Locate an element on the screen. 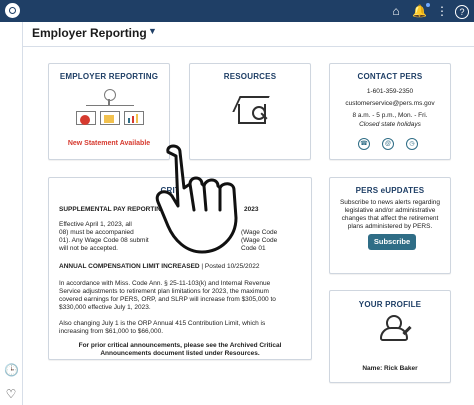  top-bar: ⌂ 🔔 ⋮ ? is located at coordinates (237, 11).